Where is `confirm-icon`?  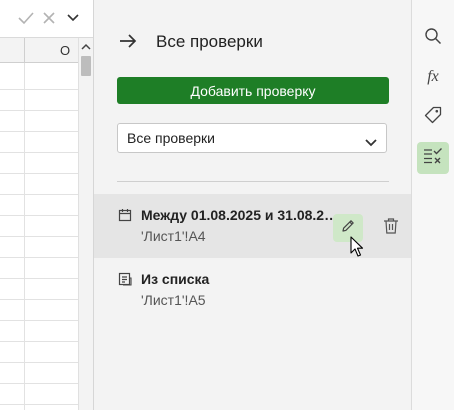 confirm-icon is located at coordinates (26, 18).